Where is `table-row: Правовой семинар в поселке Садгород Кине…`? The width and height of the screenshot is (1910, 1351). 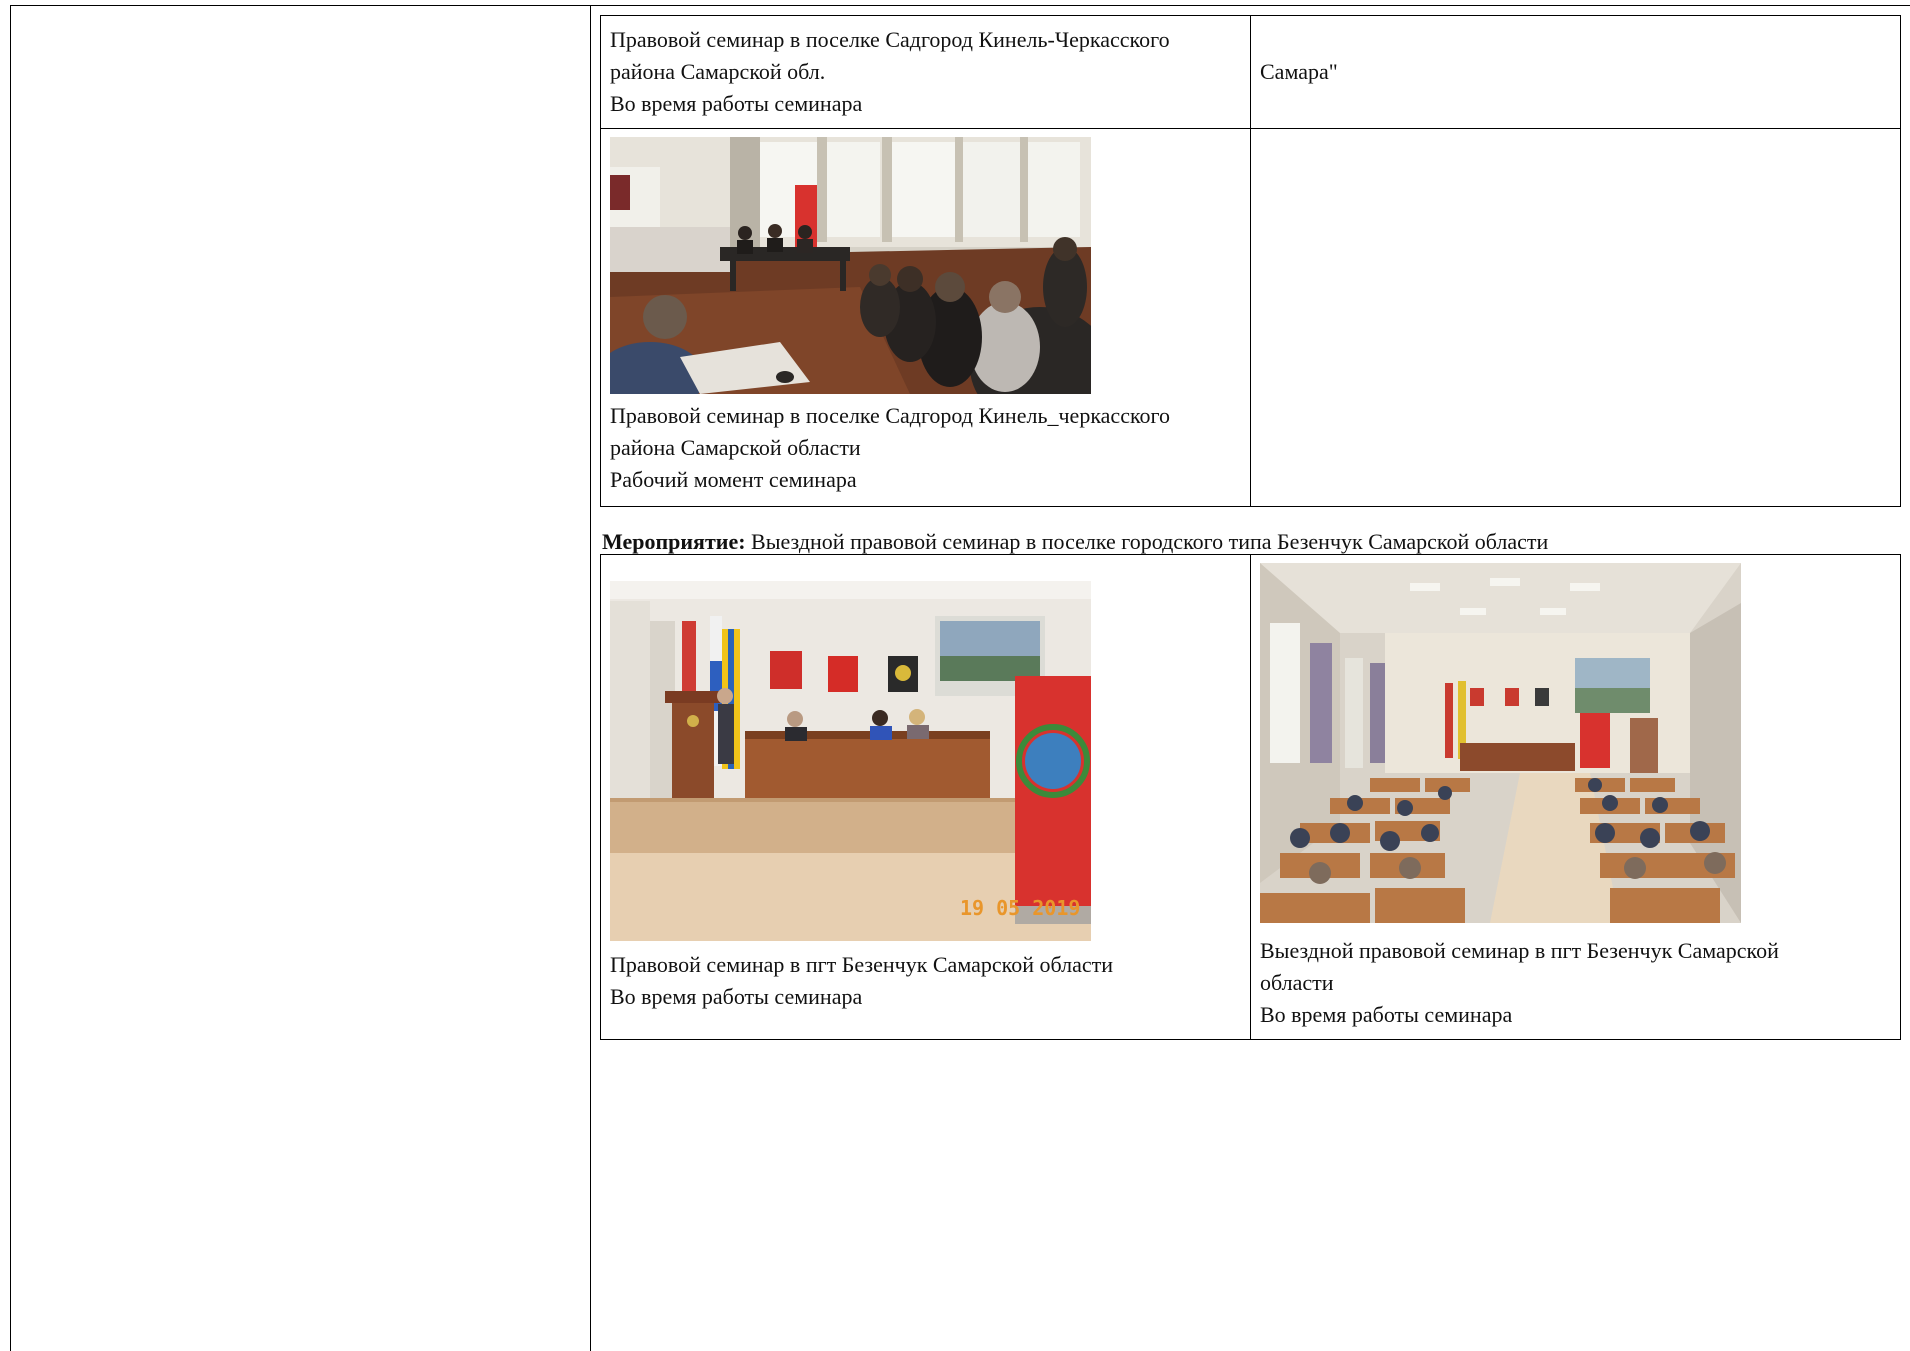 table-row: Правовой семинар в поселке Садгород Кине… is located at coordinates (1250, 72).